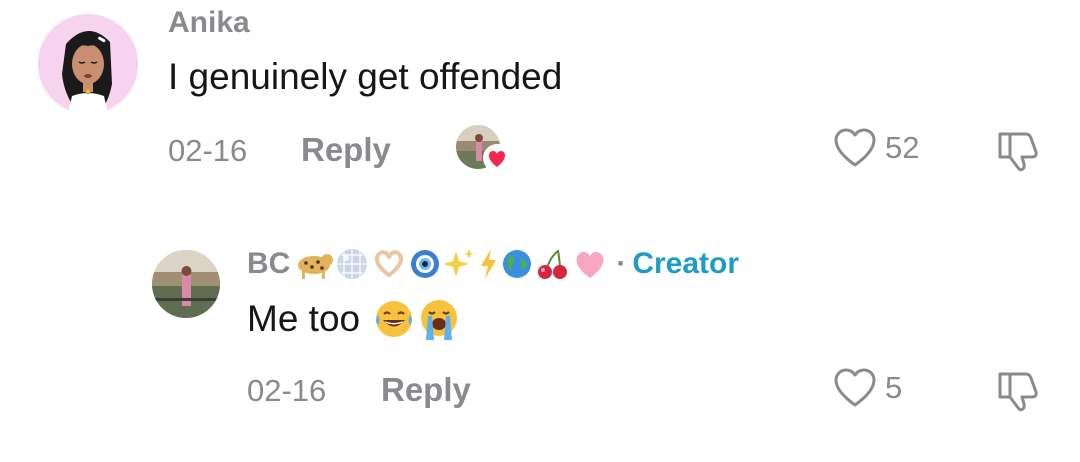 Image resolution: width=1080 pixels, height=462 pixels. What do you see at coordinates (209, 23) in the screenshot?
I see `comment-username: Anika` at bounding box center [209, 23].